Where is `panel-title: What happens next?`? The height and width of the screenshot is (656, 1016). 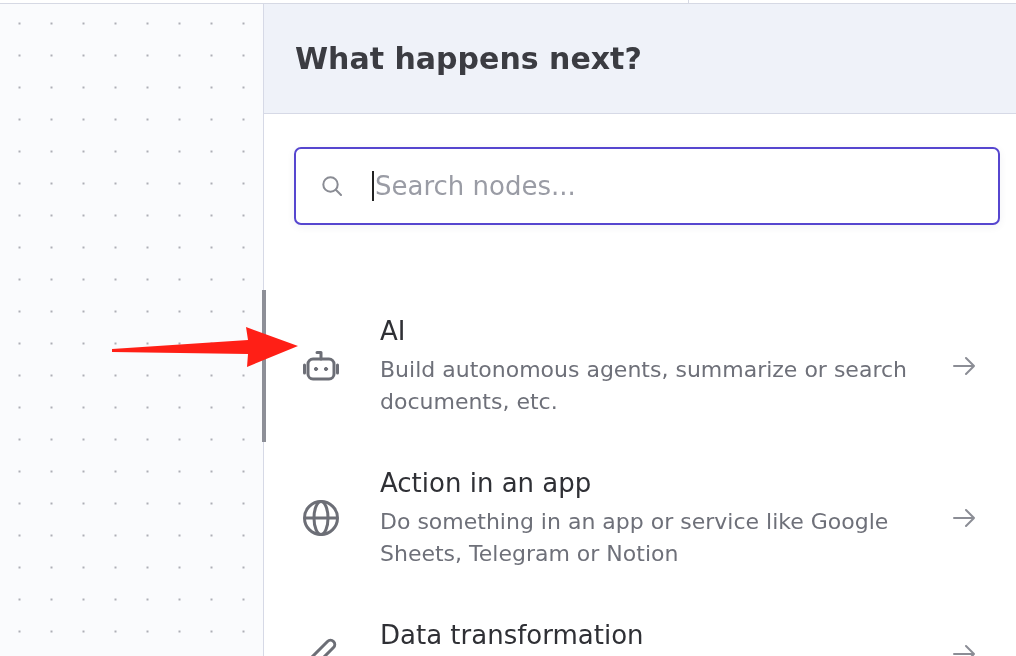 panel-title: What happens next? is located at coordinates (468, 58).